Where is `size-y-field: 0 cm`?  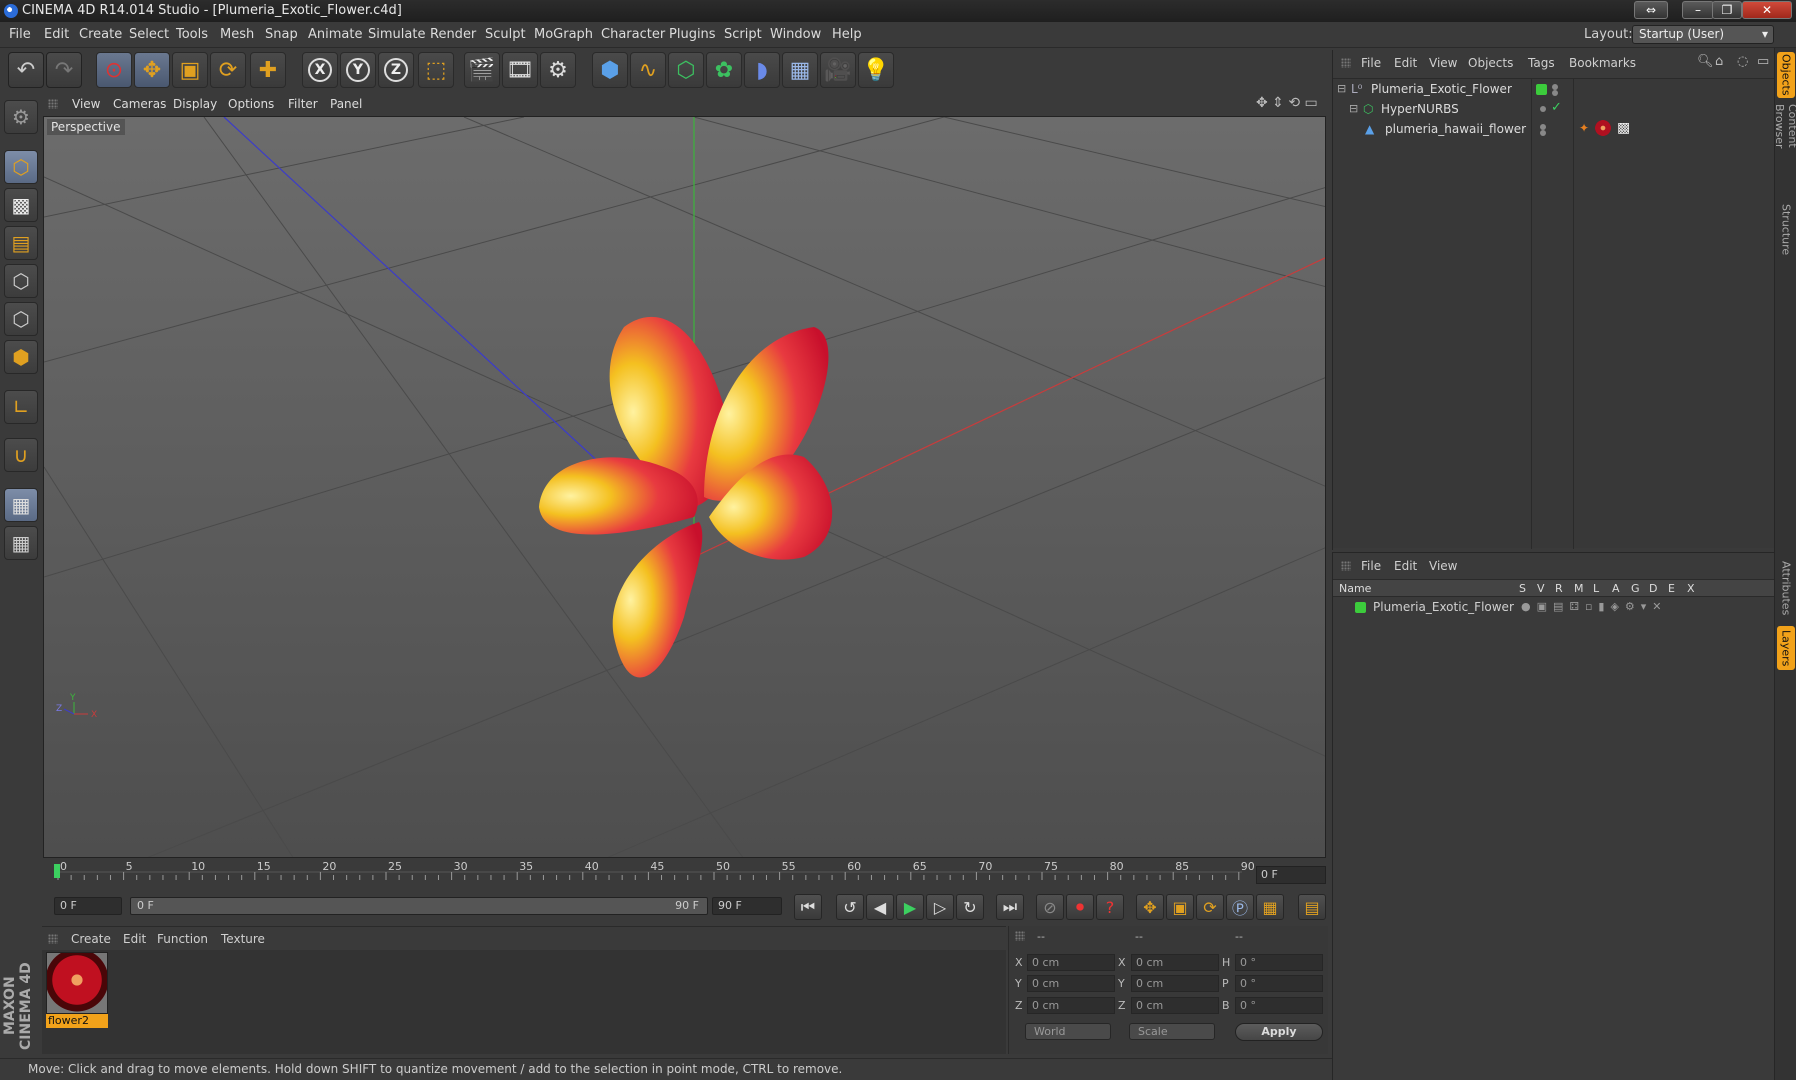
size-y-field: 0 cm is located at coordinates (1175, 983).